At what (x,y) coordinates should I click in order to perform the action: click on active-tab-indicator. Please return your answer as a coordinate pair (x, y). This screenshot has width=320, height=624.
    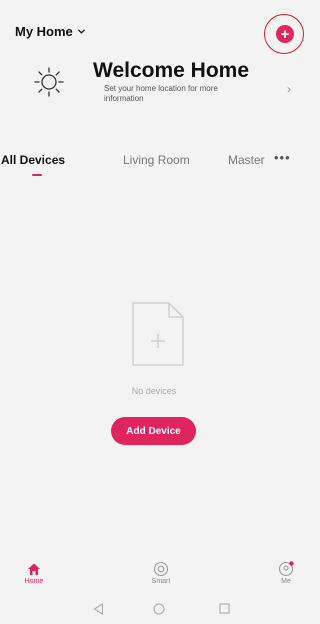
    Looking at the image, I should click on (37, 175).